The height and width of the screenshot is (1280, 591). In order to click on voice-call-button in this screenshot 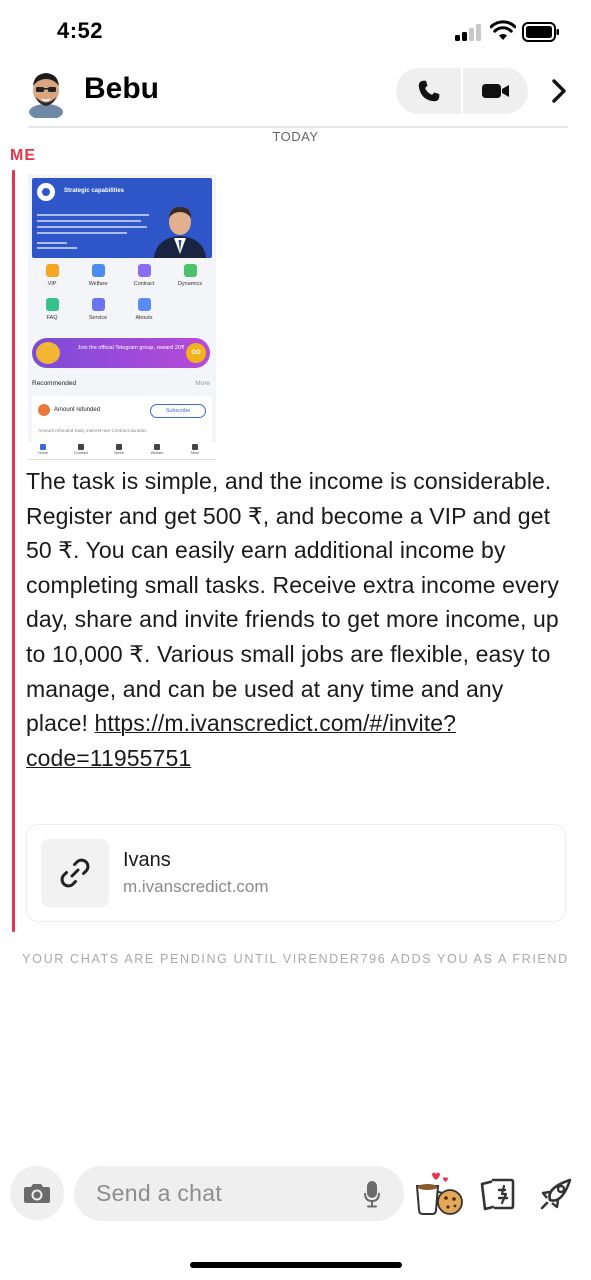, I will do `click(428, 91)`.